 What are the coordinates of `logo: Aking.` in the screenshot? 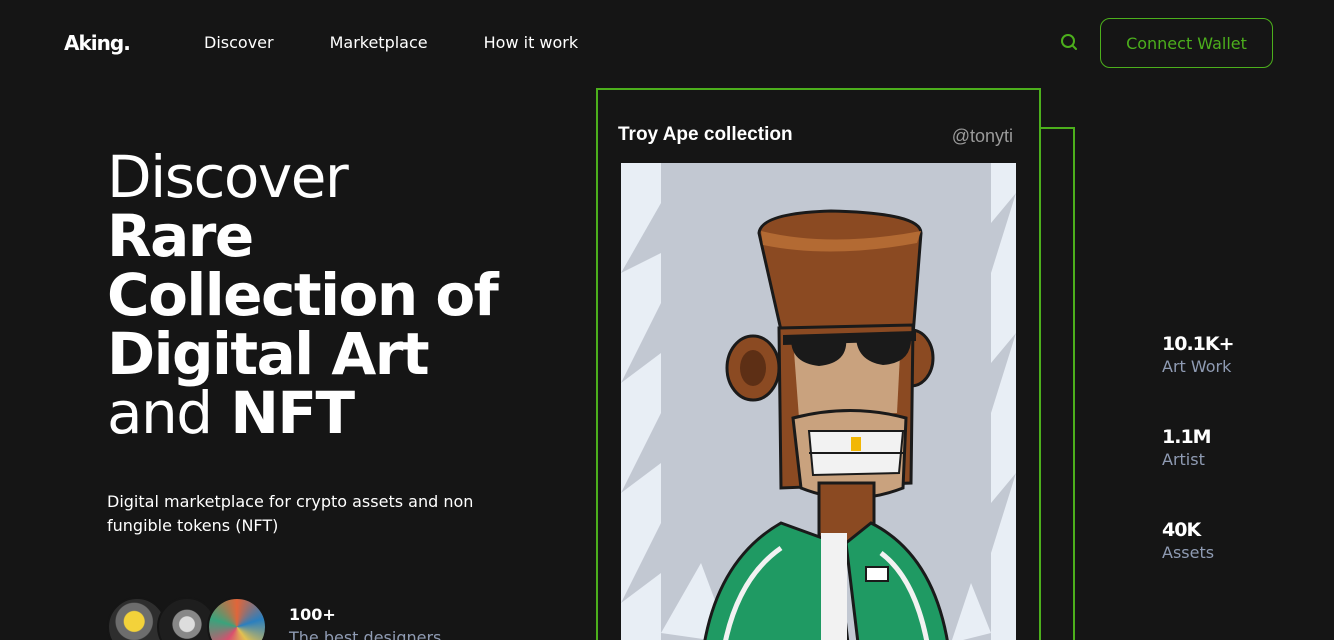 It's located at (97, 43).